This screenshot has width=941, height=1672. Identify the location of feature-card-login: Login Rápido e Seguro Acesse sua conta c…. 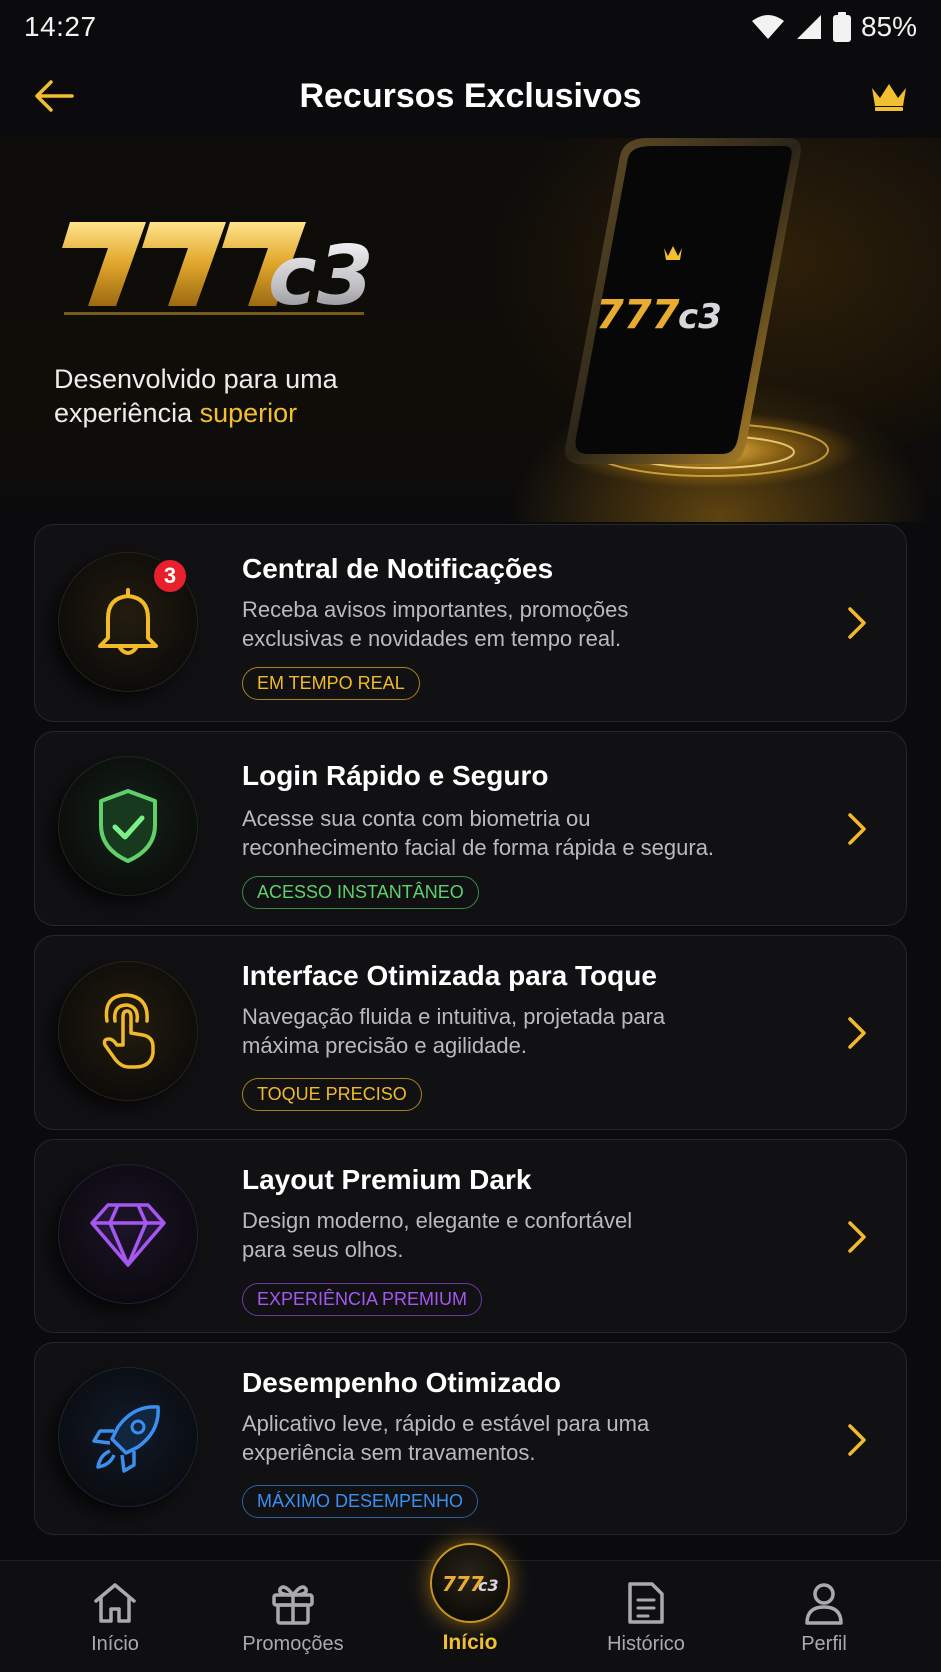
(470, 828).